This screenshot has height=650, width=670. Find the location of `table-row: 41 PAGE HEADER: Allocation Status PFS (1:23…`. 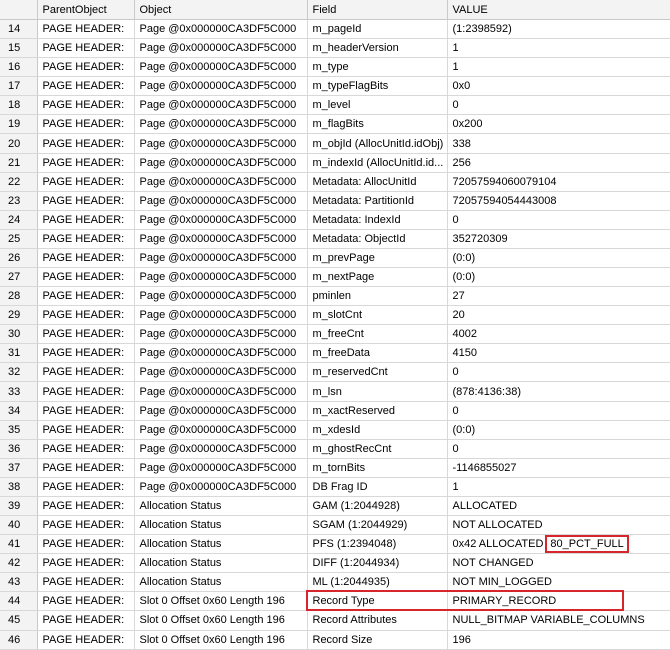

table-row: 41 PAGE HEADER: Allocation Status PFS (1:23… is located at coordinates (335, 544).